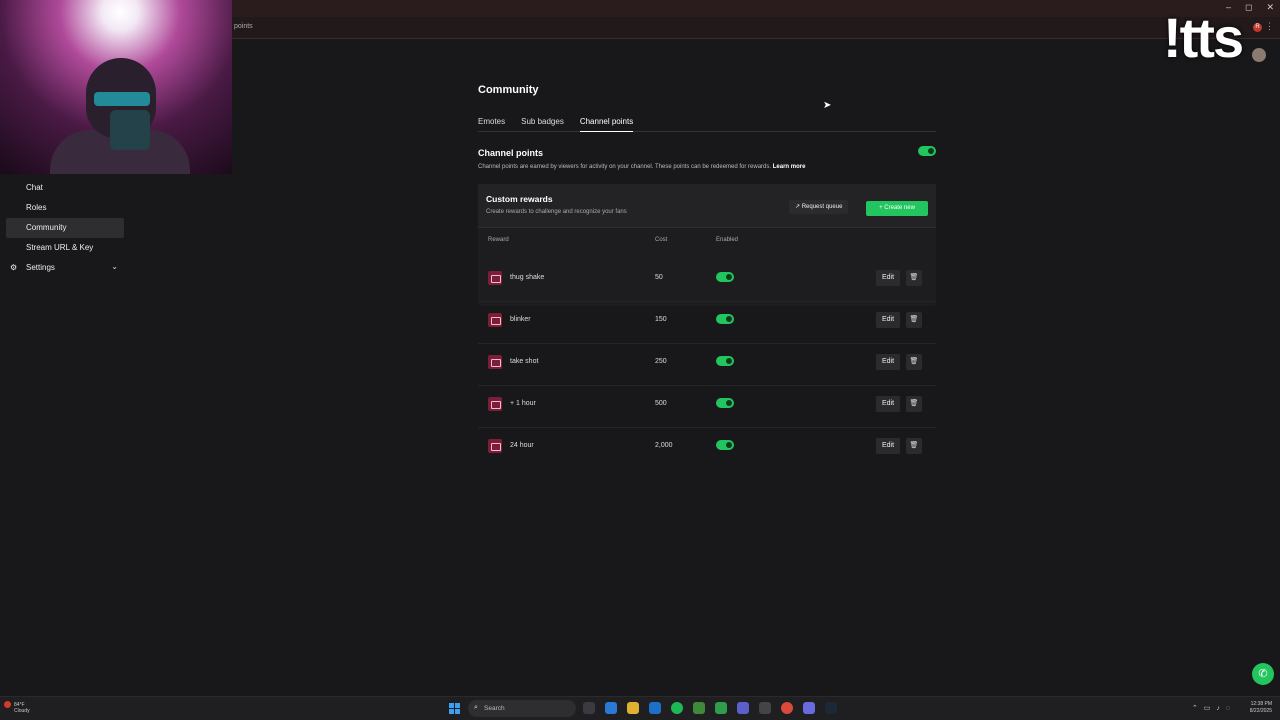 The width and height of the screenshot is (1280, 720). What do you see at coordinates (1203, 37) in the screenshot?
I see `tts-watermark: !tts` at bounding box center [1203, 37].